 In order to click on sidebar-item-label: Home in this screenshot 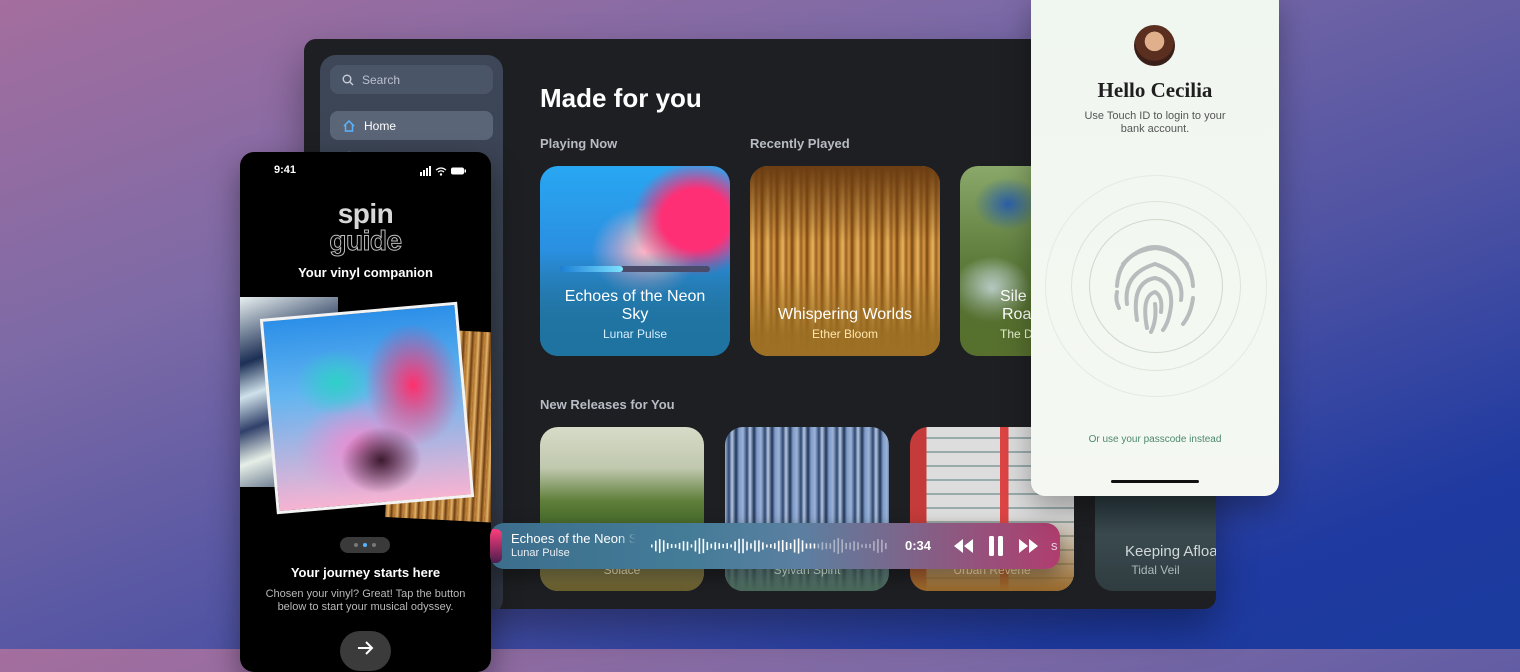, I will do `click(380, 125)`.